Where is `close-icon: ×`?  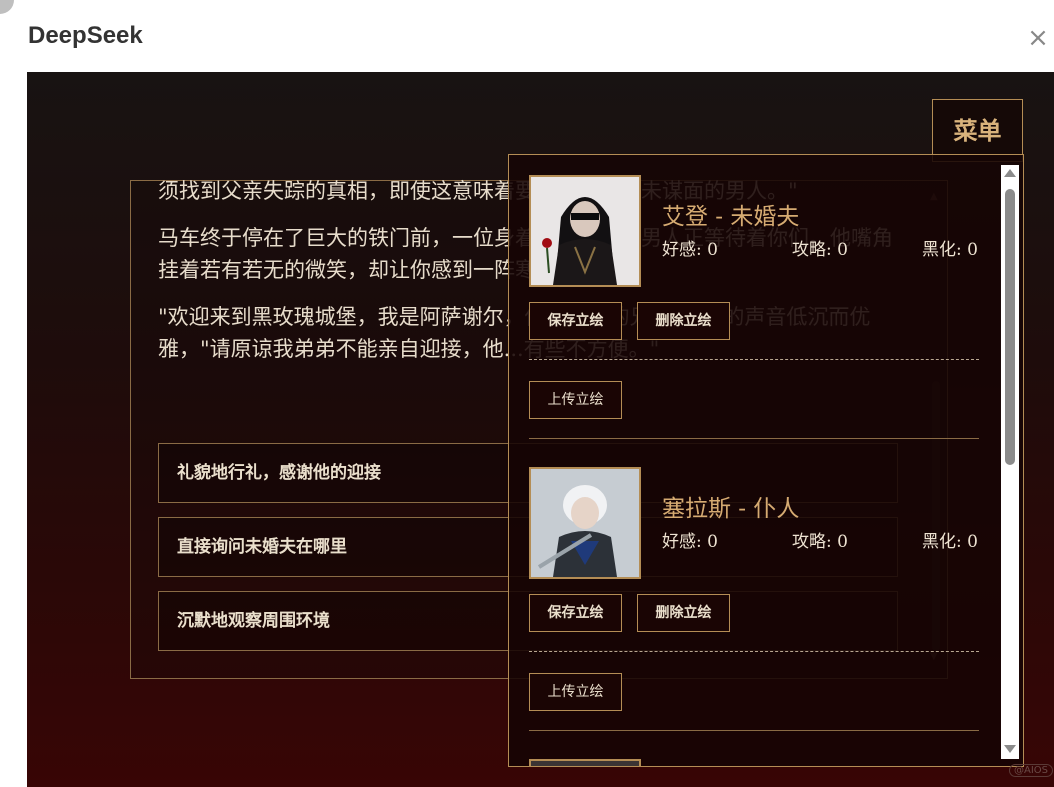 close-icon: × is located at coordinates (1038, 38).